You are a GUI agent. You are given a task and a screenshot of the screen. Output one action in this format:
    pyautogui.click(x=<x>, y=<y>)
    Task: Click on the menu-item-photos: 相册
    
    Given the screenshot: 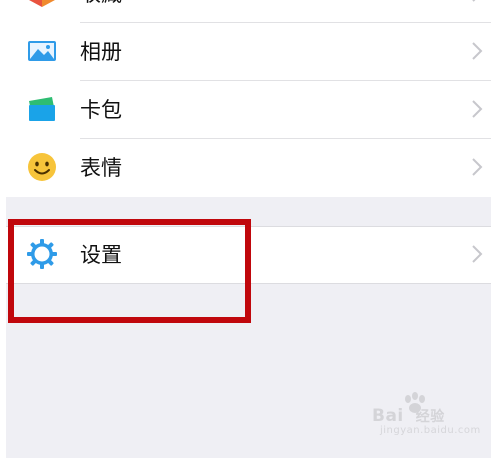 What is the action you would take?
    pyautogui.click(x=248, y=51)
    